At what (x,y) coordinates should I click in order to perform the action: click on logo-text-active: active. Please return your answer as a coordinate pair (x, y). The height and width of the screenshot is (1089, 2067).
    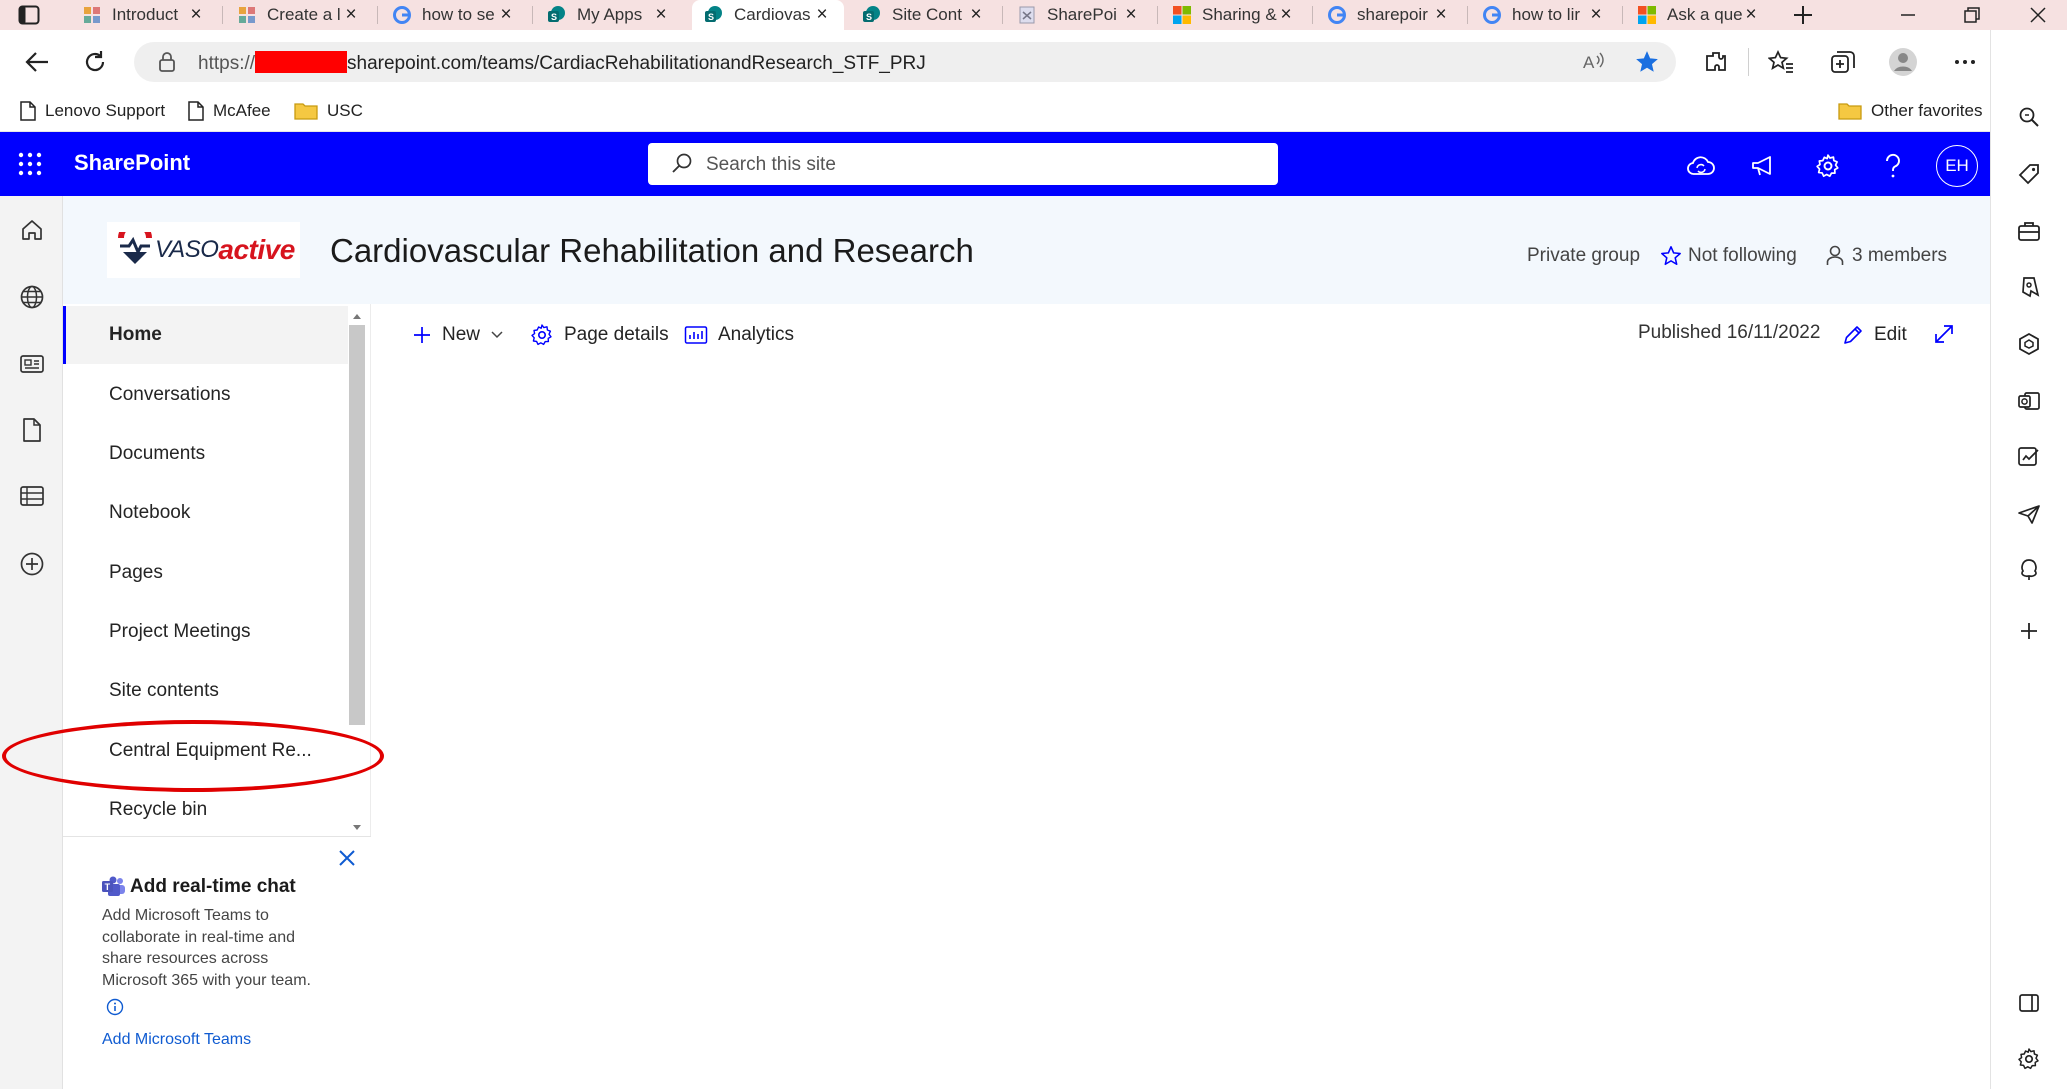
    Looking at the image, I should click on (256, 249).